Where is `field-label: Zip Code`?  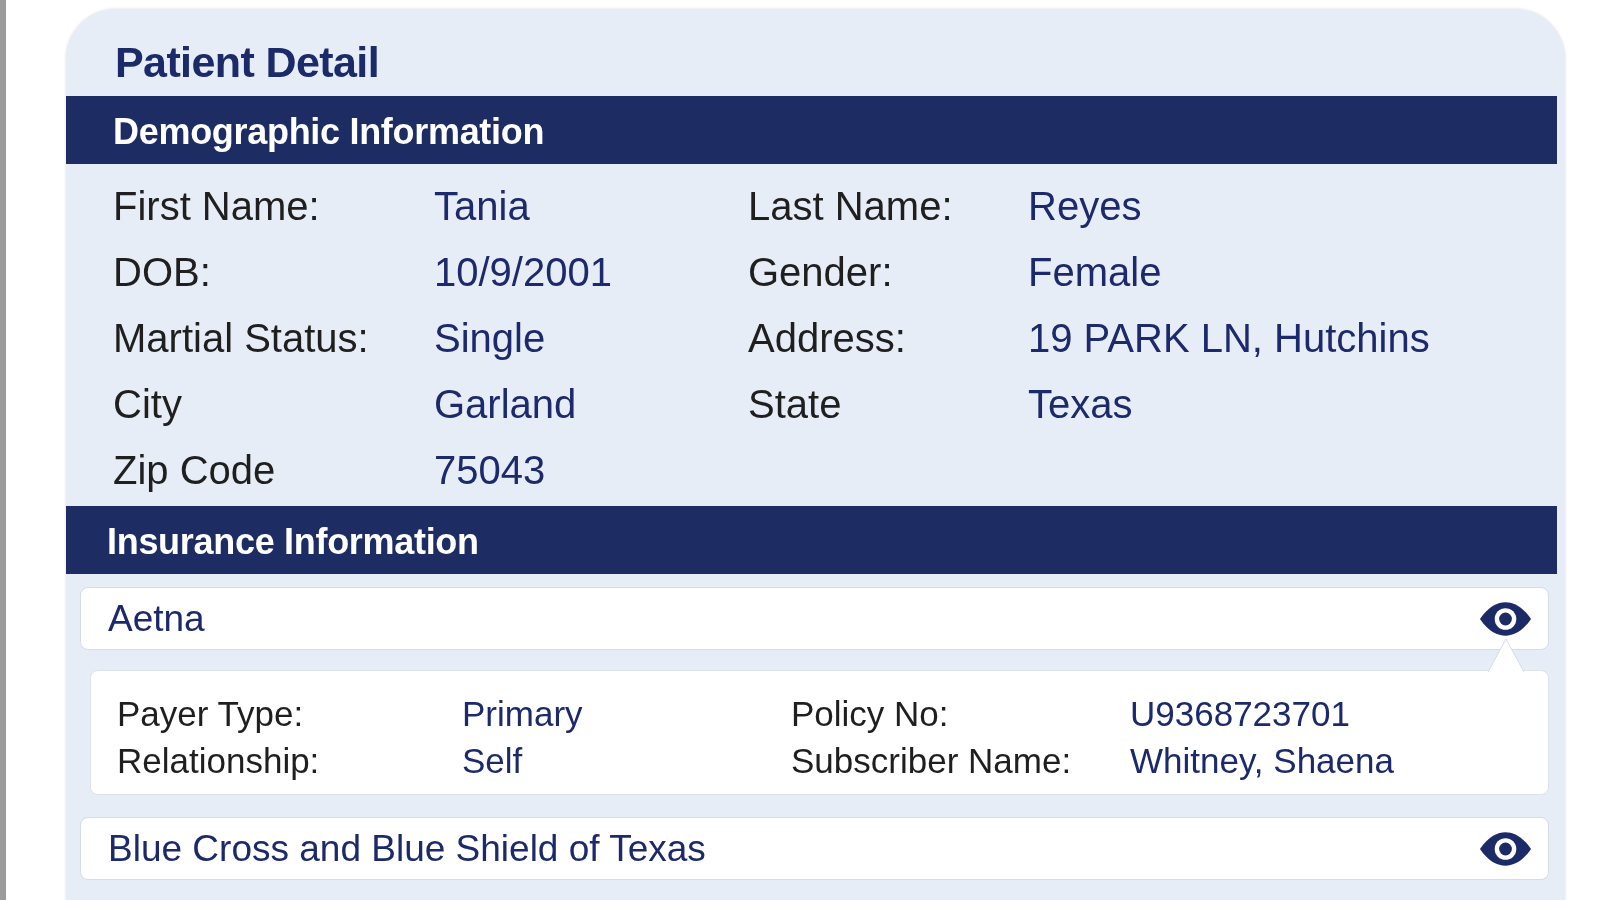
field-label: Zip Code is located at coordinates (194, 470).